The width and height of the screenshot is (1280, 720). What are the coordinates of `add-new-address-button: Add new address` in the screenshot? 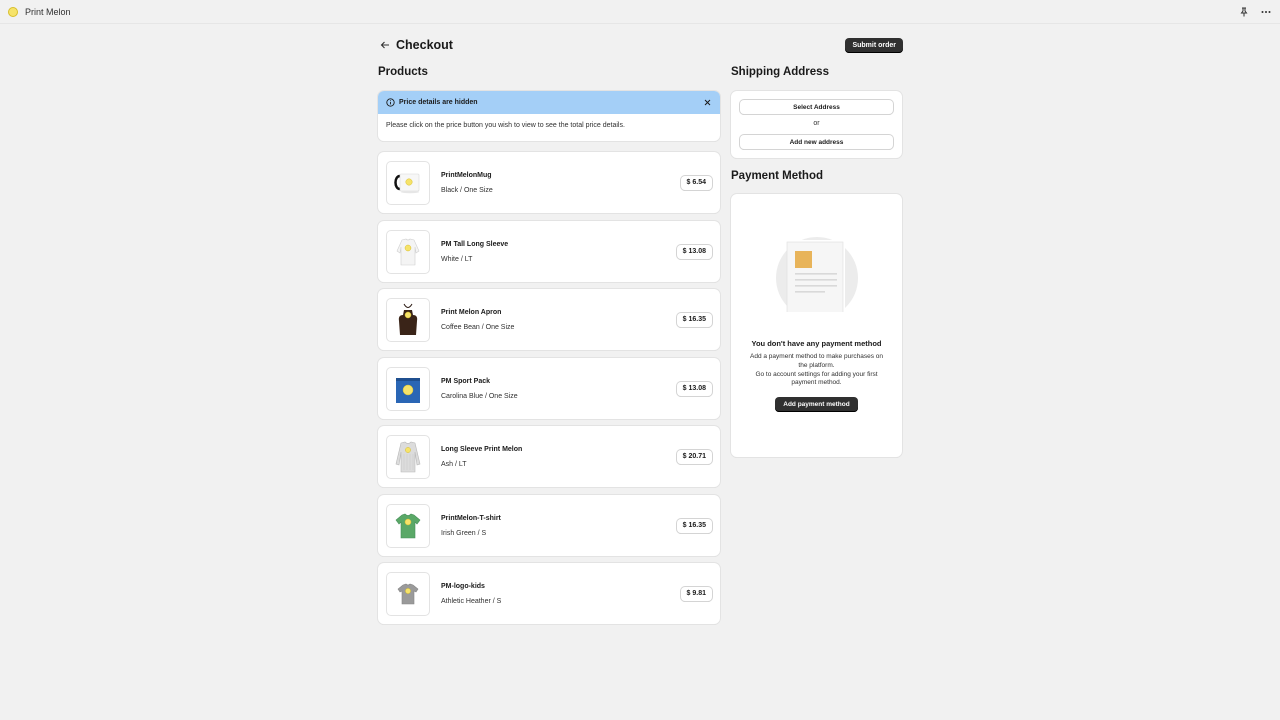 It's located at (816, 142).